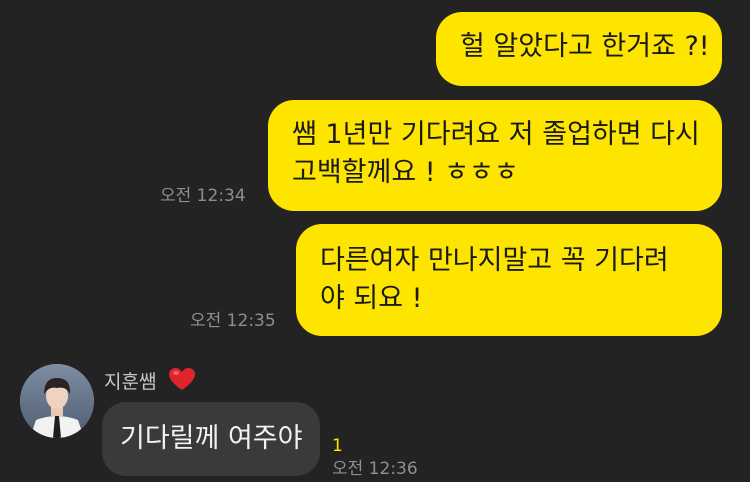 Image resolution: width=750 pixels, height=482 pixels. I want to click on message-text-line: 쌤 1년만 기다려요 저 졸업하면 다시, so click(496, 134).